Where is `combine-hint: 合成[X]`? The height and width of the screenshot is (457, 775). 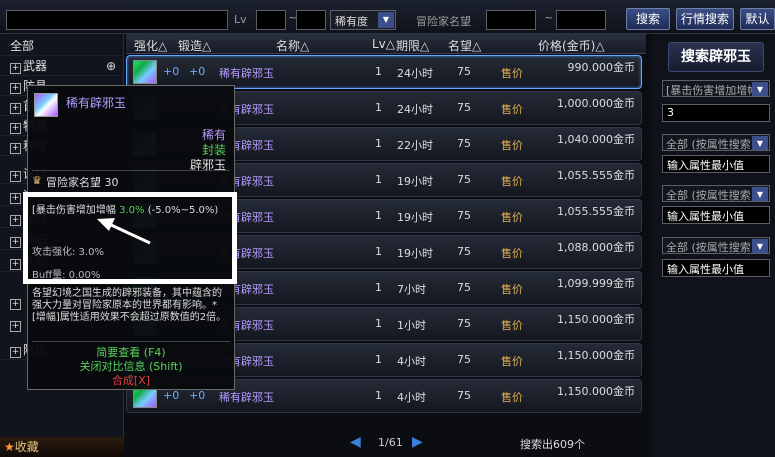 combine-hint: 合成[X] is located at coordinates (131, 380).